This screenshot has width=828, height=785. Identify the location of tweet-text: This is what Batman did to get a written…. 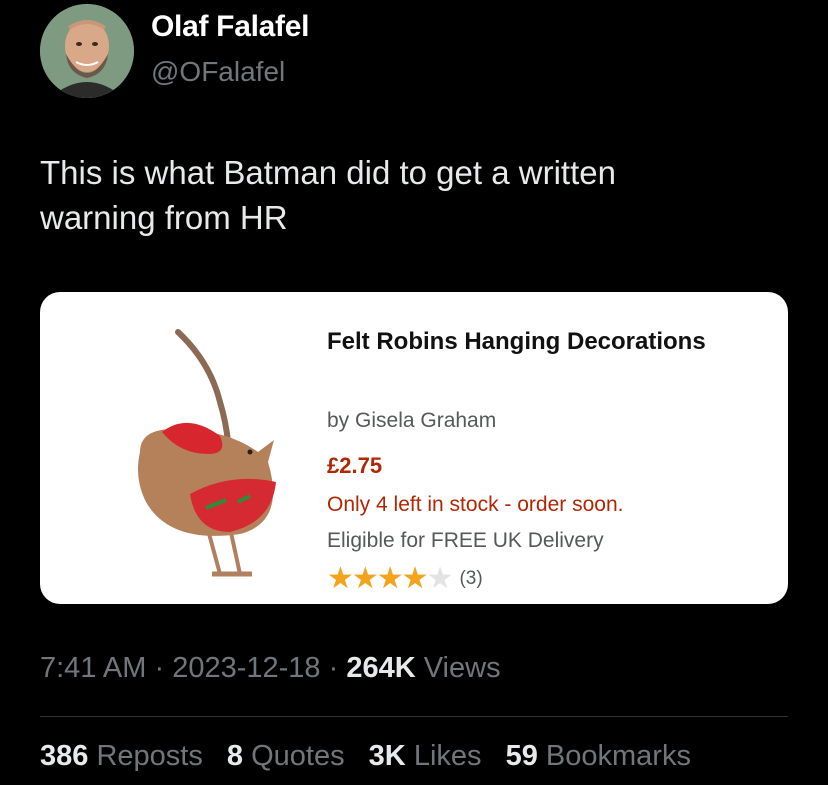
(328, 195).